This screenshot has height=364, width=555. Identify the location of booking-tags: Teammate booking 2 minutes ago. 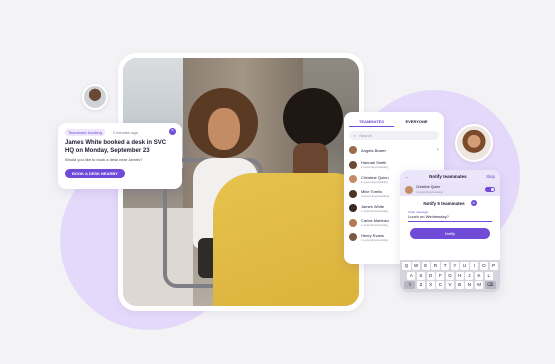
(120, 132).